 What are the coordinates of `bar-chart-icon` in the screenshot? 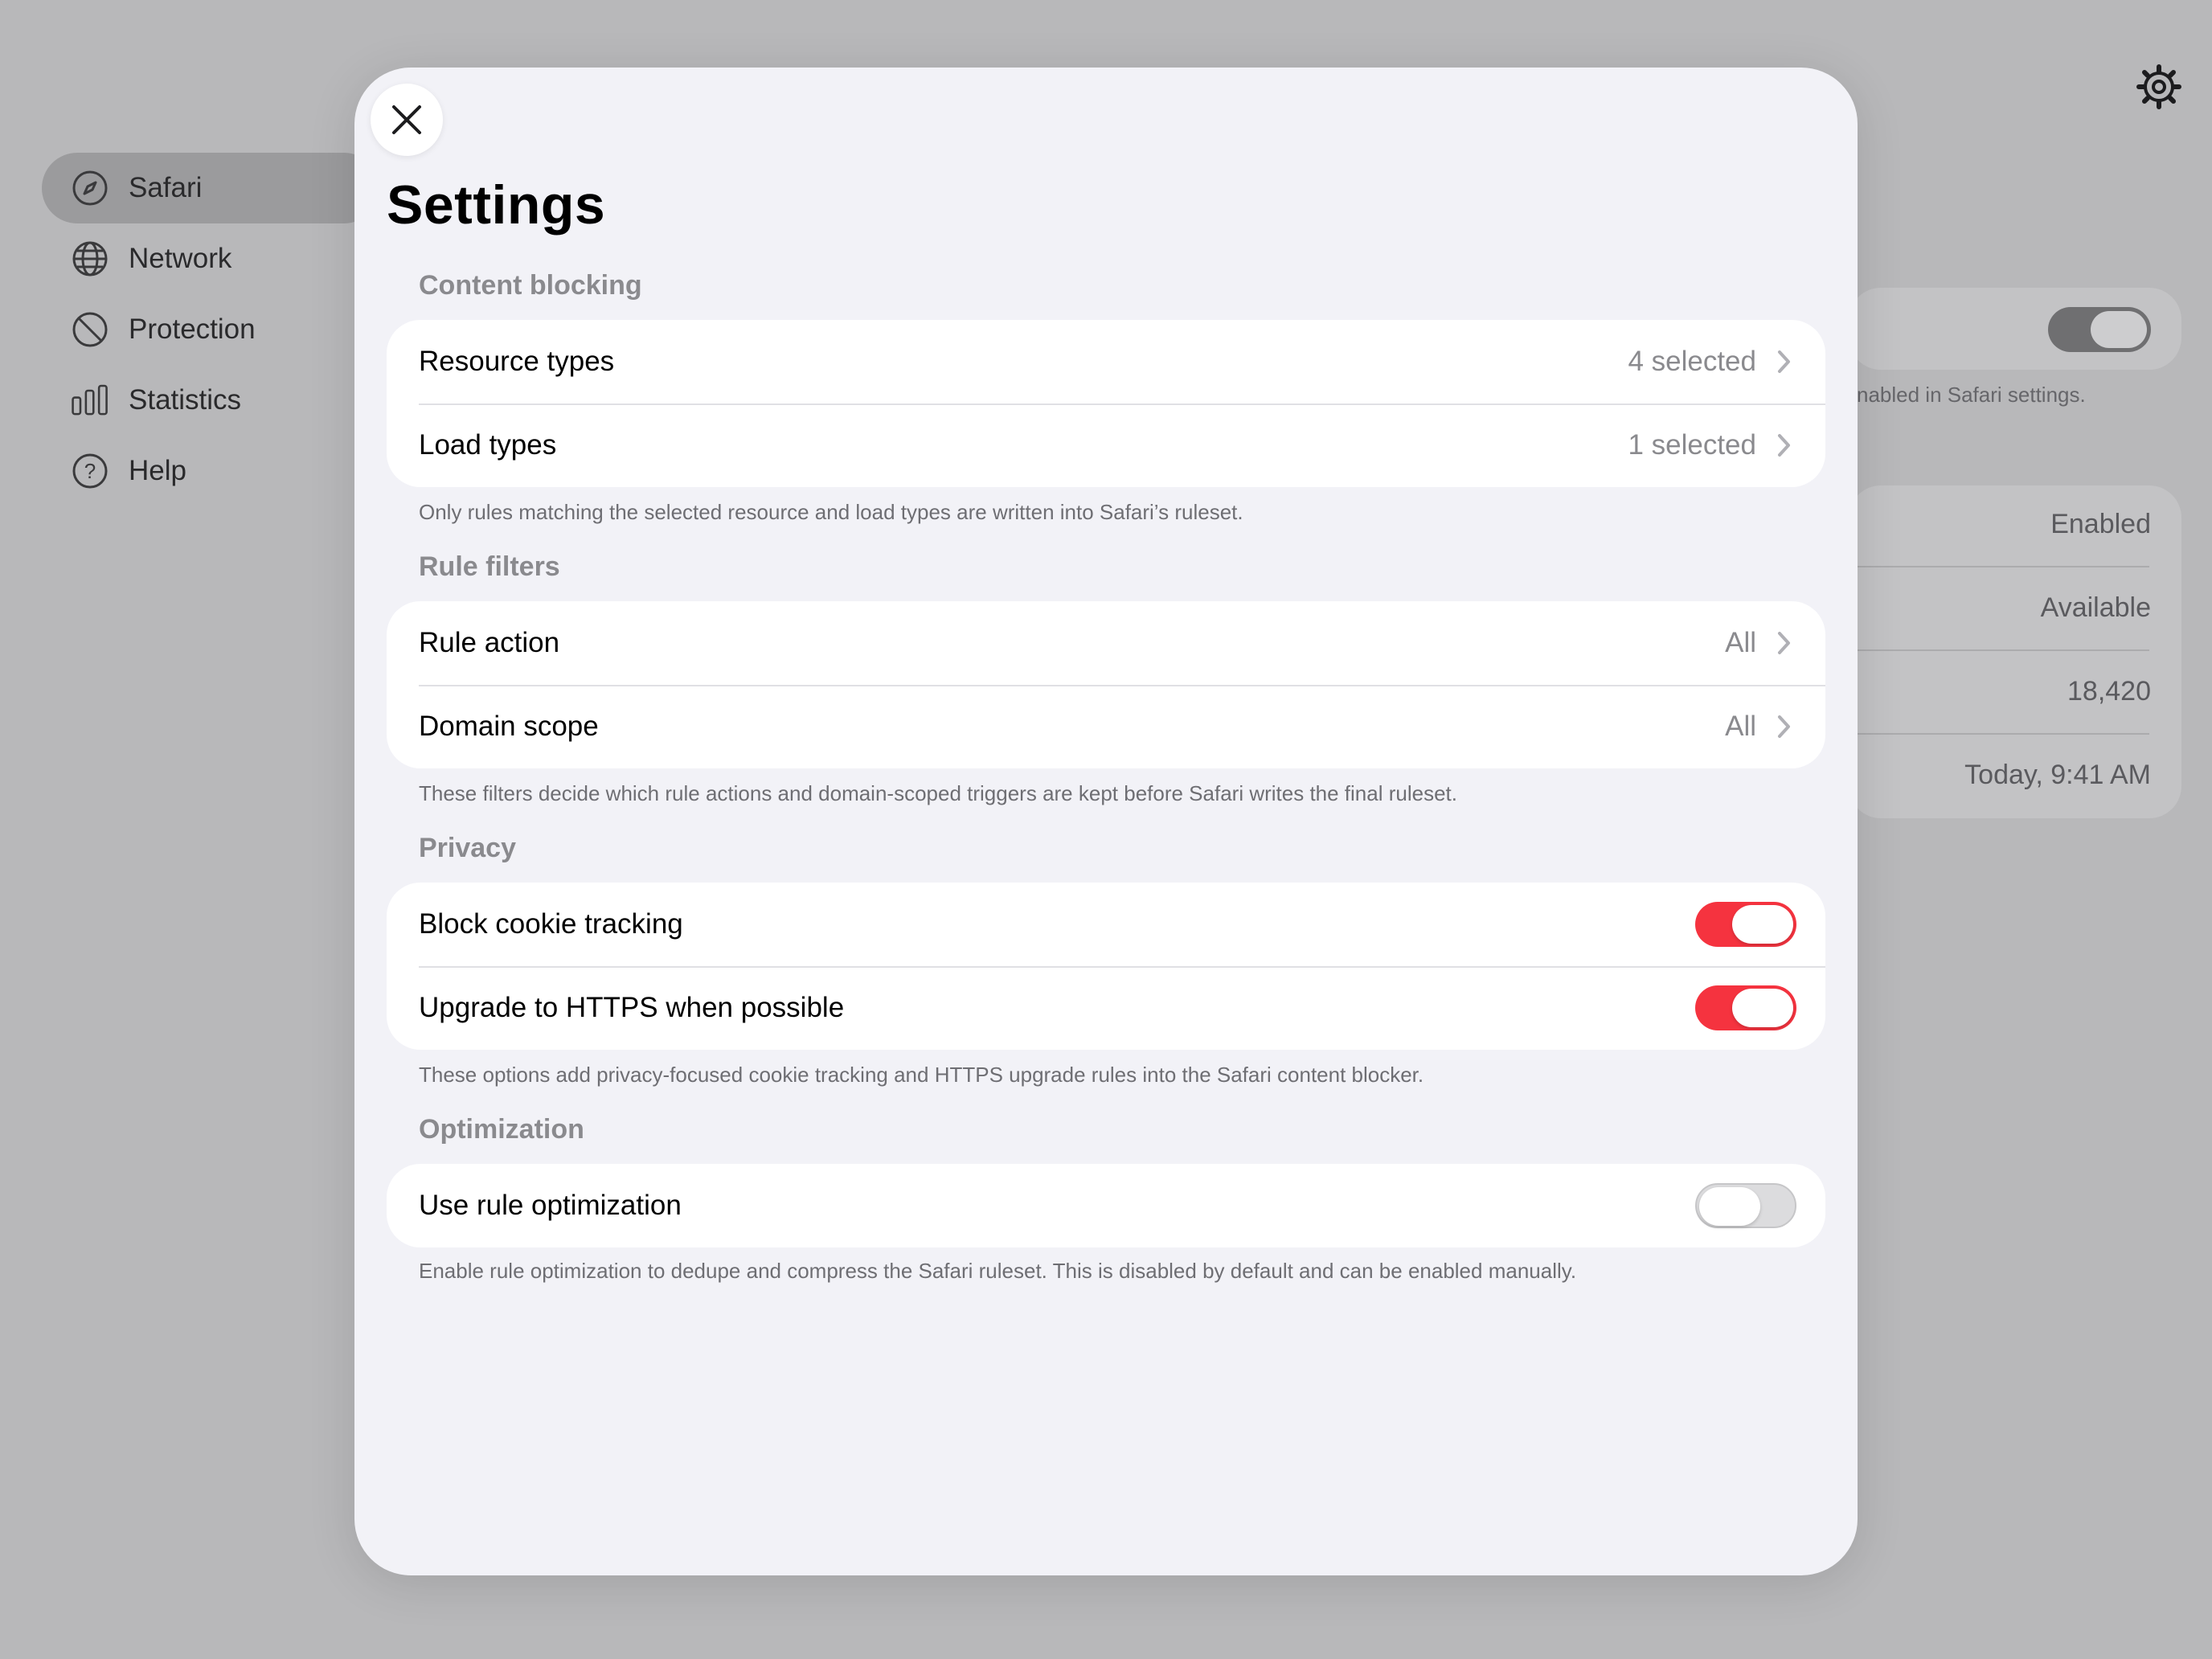 It's located at (90, 400).